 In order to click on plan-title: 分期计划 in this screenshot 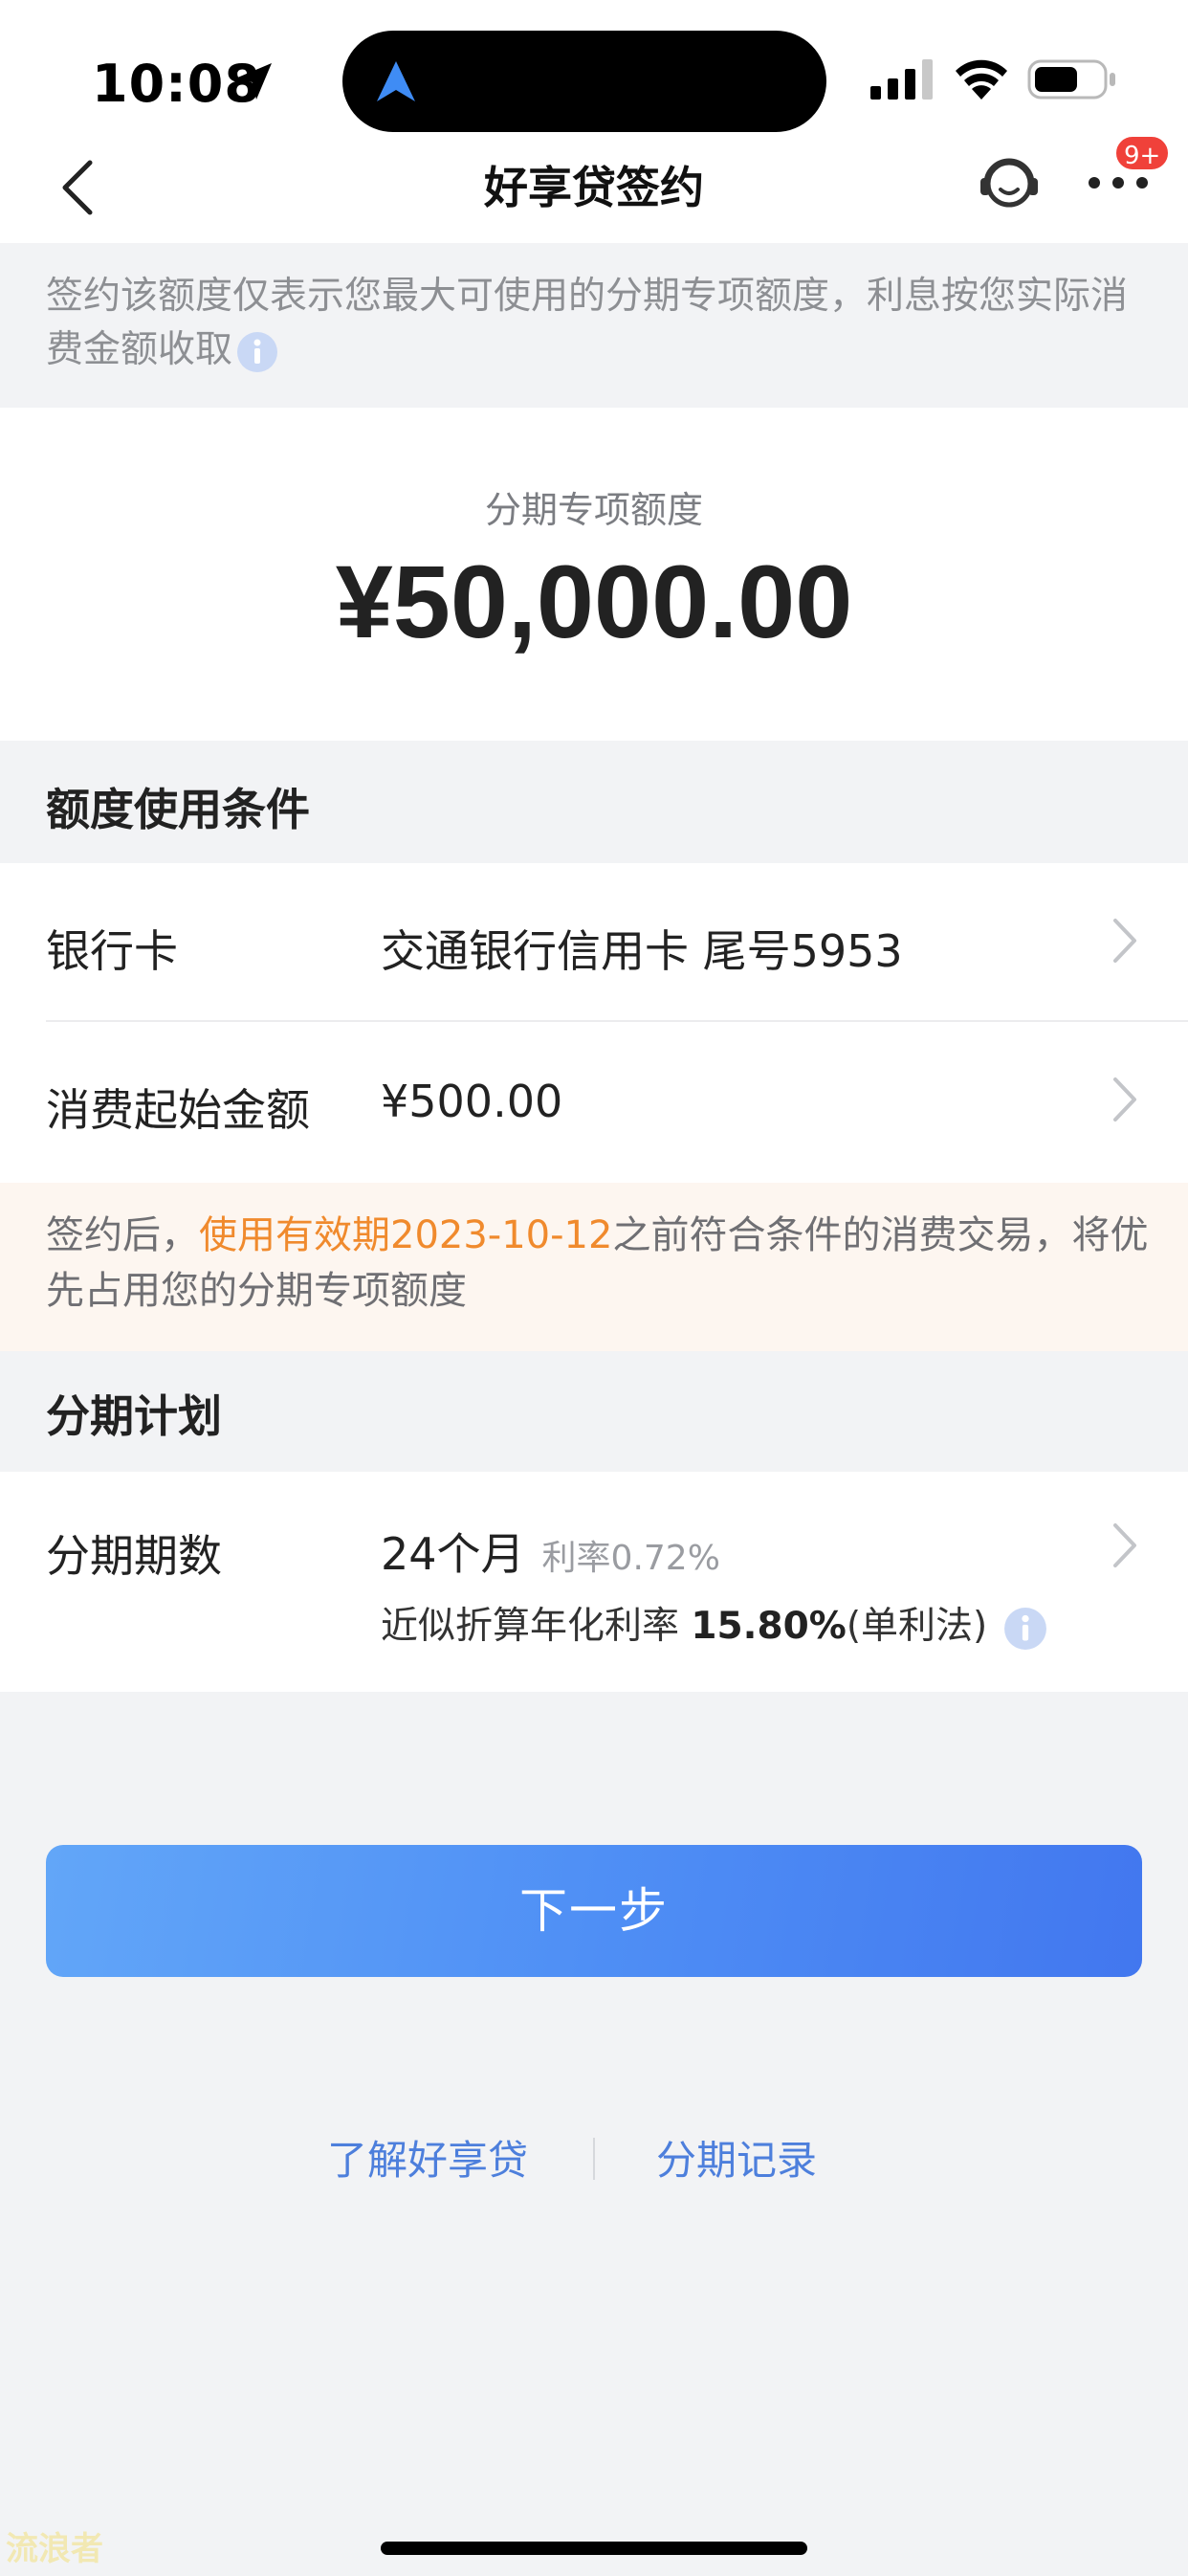, I will do `click(134, 1416)`.